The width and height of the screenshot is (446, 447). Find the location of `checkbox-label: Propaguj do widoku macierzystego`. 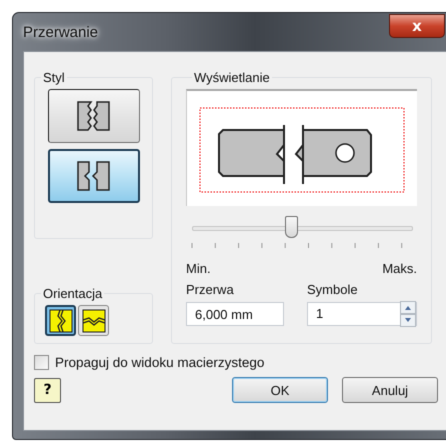

checkbox-label: Propaguj do widoku macierzystego is located at coordinates (159, 362).